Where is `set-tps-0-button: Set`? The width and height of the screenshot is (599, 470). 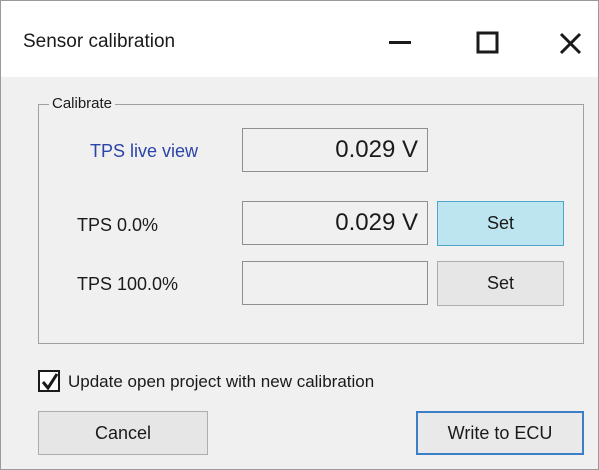 set-tps-0-button: Set is located at coordinates (500, 223).